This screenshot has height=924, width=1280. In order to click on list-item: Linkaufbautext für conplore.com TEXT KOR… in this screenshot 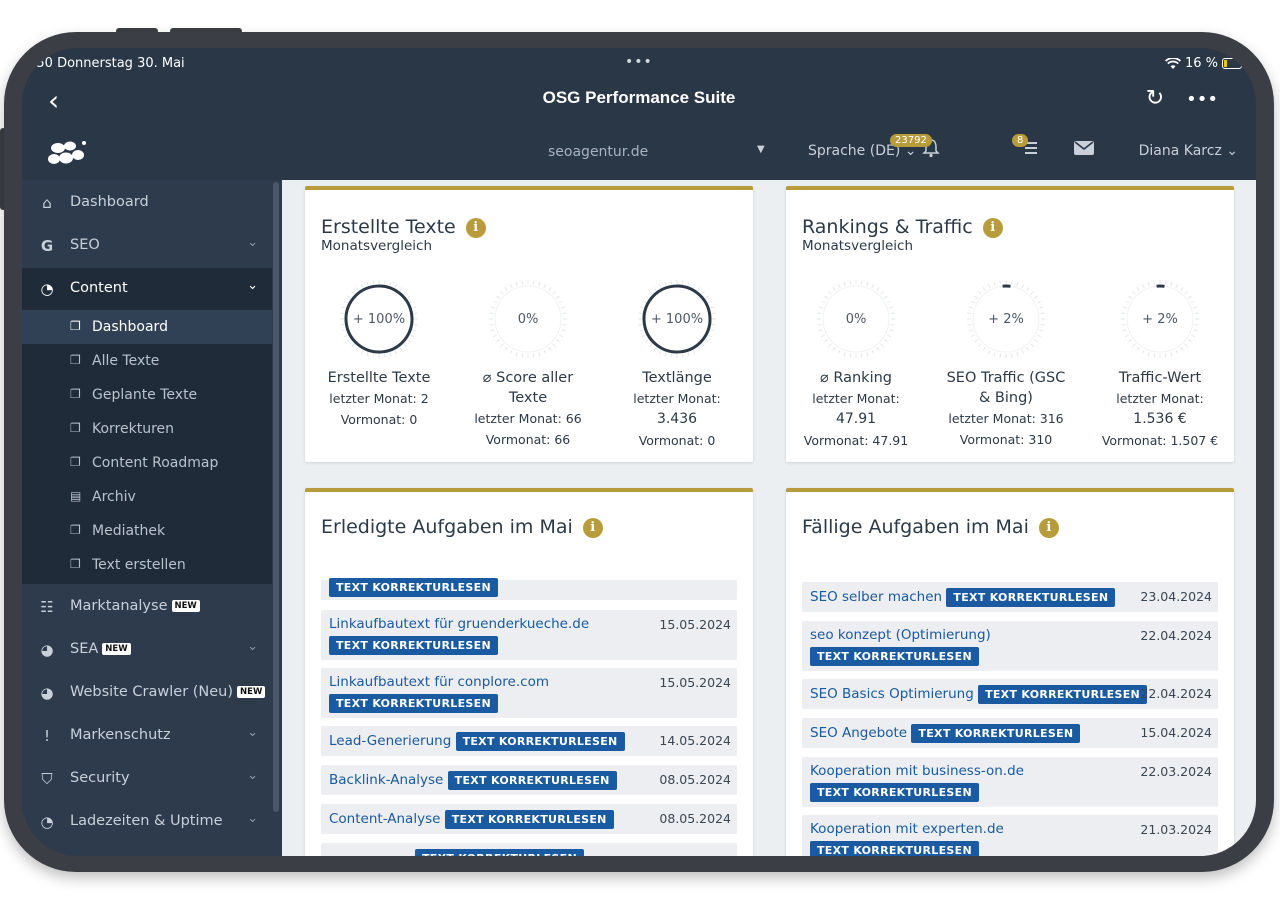, I will do `click(529, 693)`.